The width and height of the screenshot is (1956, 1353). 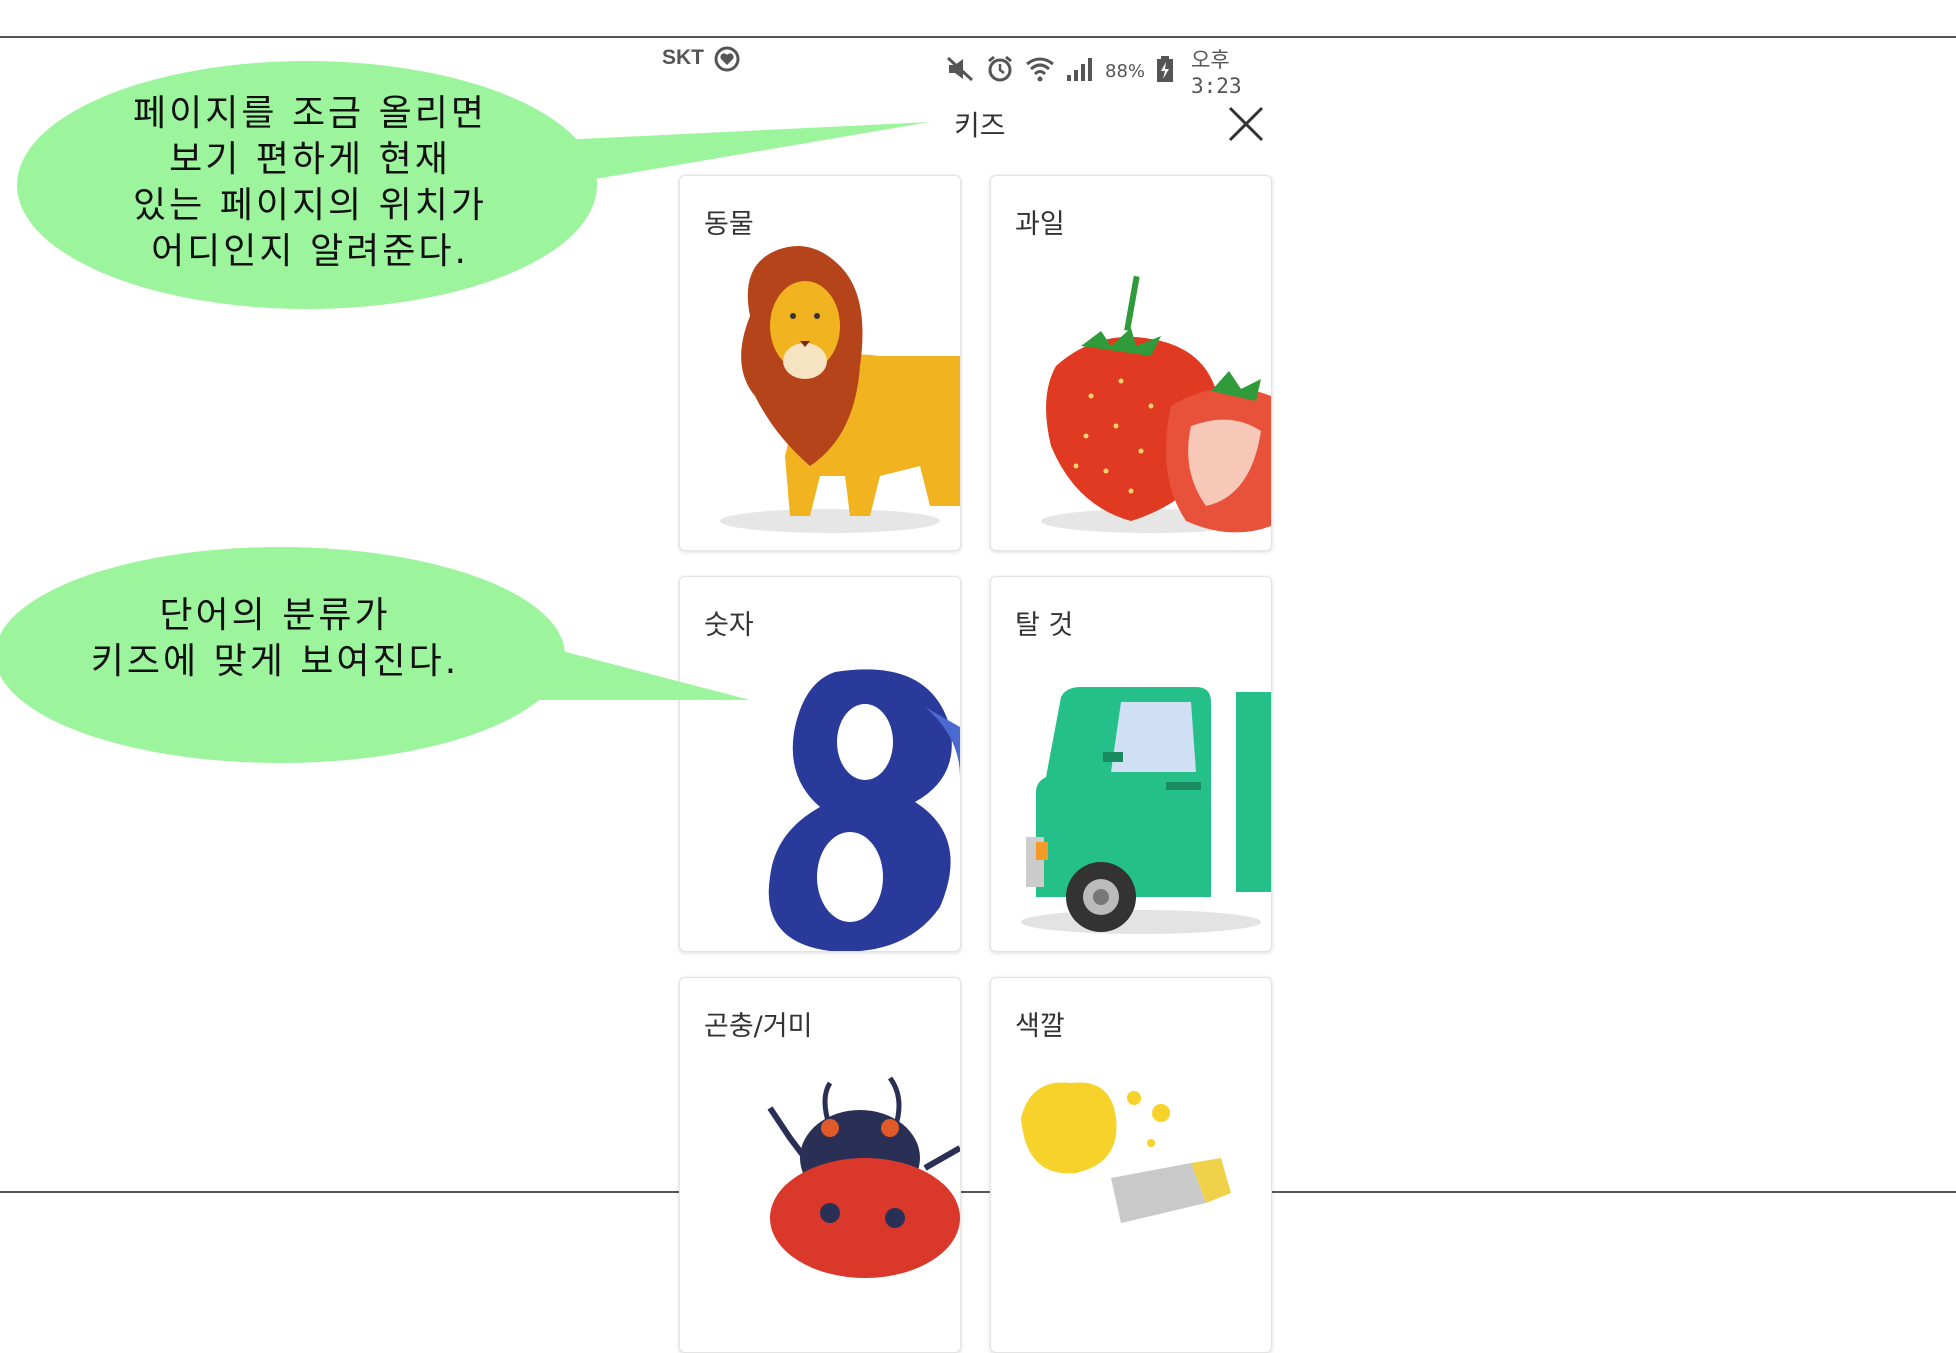 What do you see at coordinates (1040, 71) in the screenshot?
I see `wifi-icon` at bounding box center [1040, 71].